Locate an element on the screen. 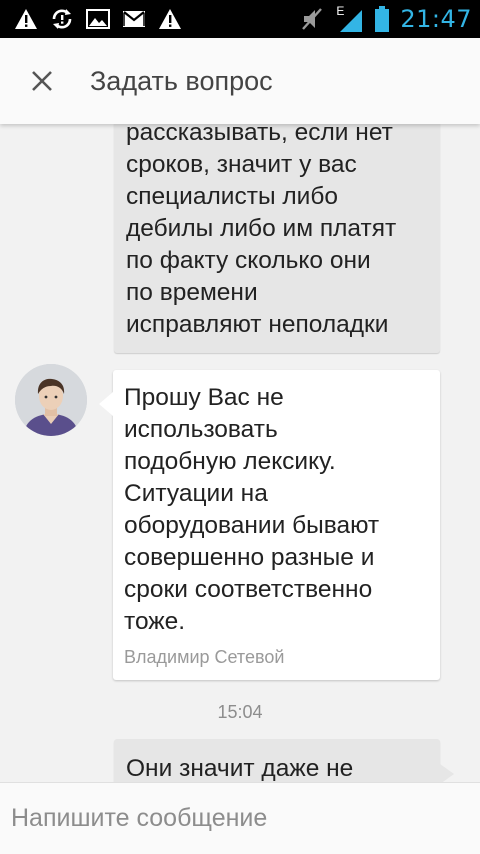 The height and width of the screenshot is (854, 480). notification-icons is located at coordinates (91, 19).